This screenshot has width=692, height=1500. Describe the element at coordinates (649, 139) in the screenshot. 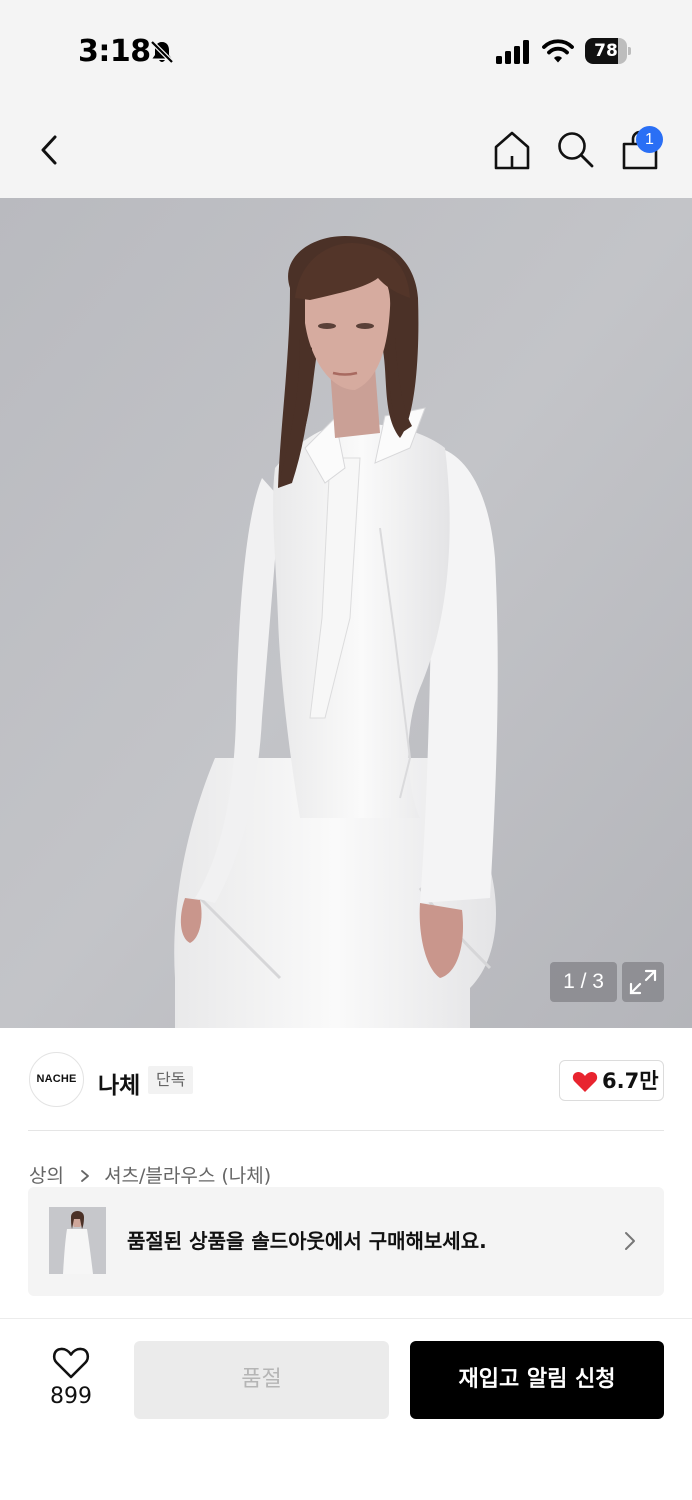

I see `cart-badge: 1` at that location.